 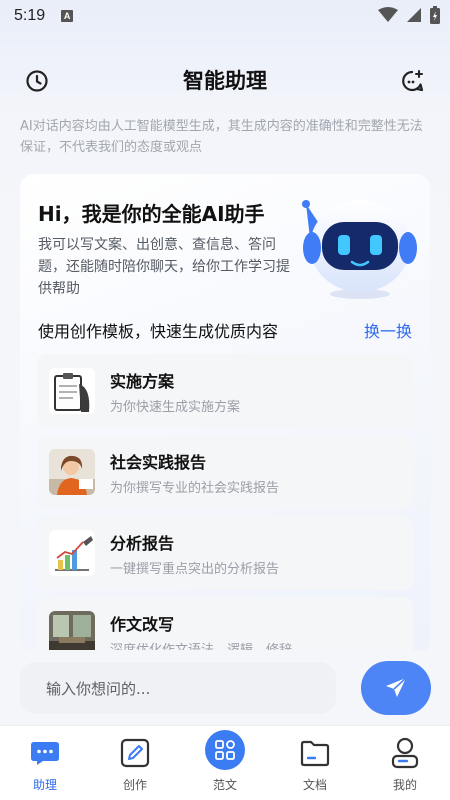 What do you see at coordinates (142, 543) in the screenshot?
I see `template-item-title: 分析报告` at bounding box center [142, 543].